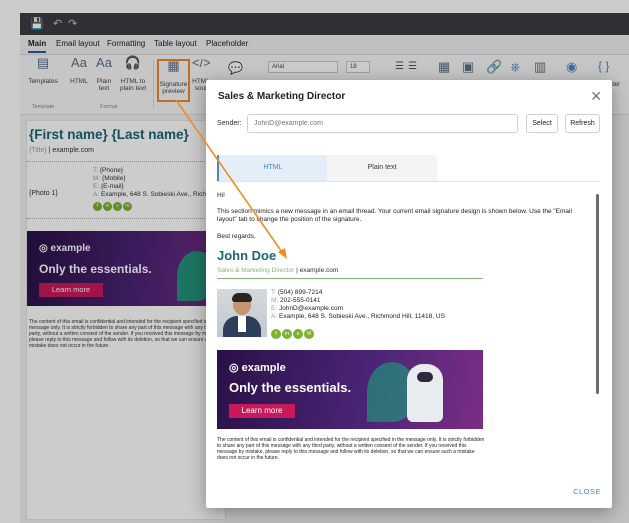  What do you see at coordinates (587, 491) in the screenshot?
I see `close-button: CLOSE` at bounding box center [587, 491].